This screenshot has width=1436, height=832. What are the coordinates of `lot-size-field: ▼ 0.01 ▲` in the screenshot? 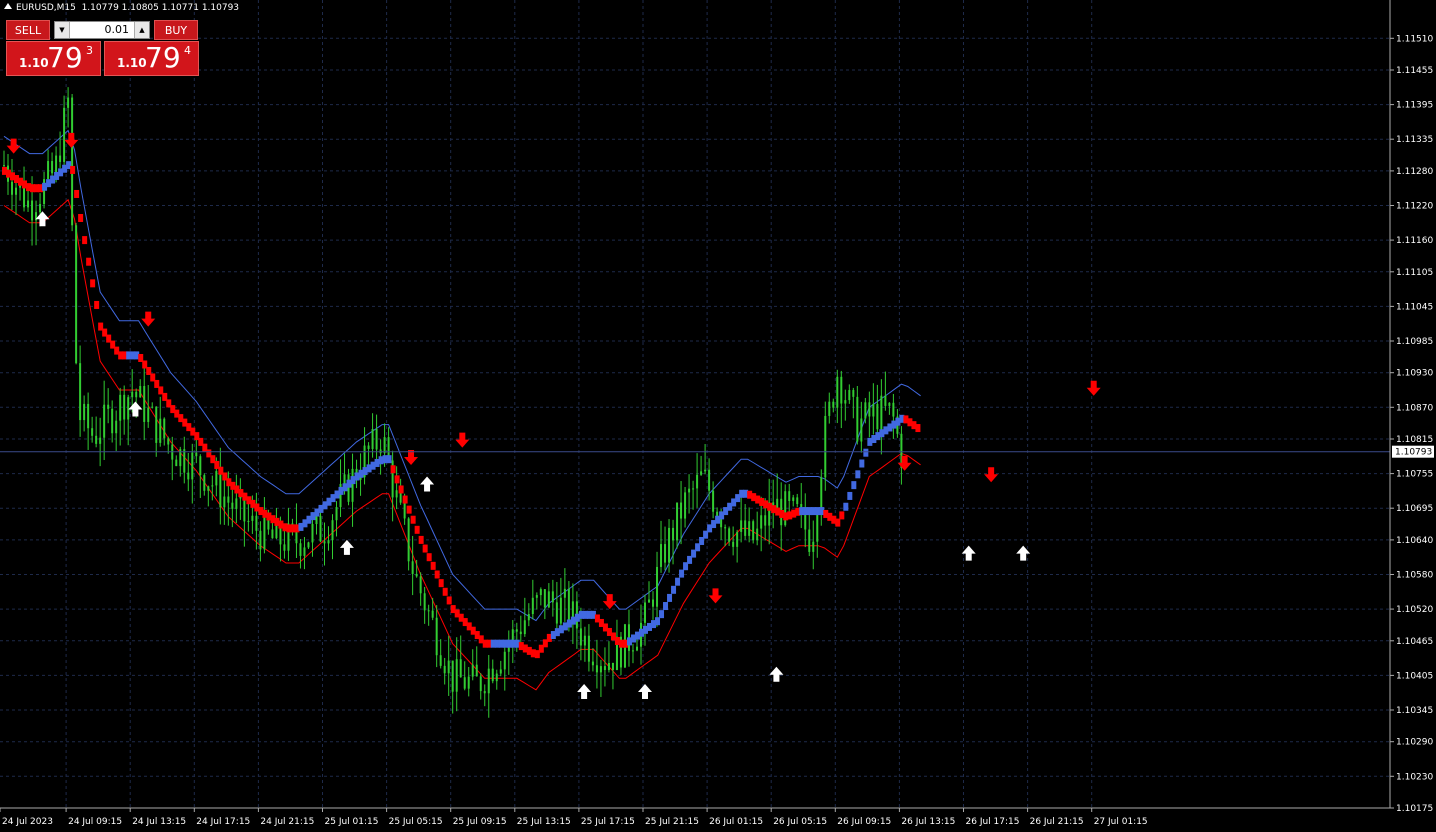 It's located at (102, 30).